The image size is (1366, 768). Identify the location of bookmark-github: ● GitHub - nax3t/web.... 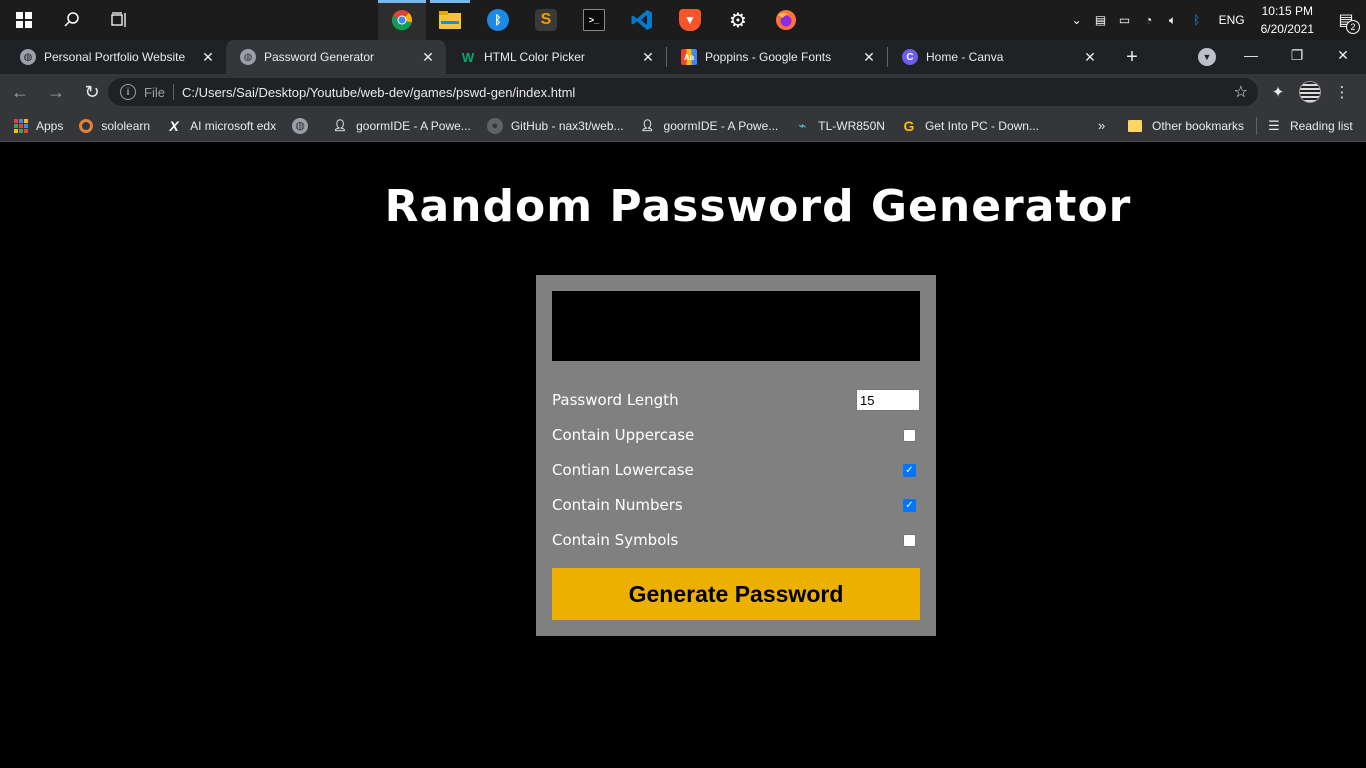
(555, 125).